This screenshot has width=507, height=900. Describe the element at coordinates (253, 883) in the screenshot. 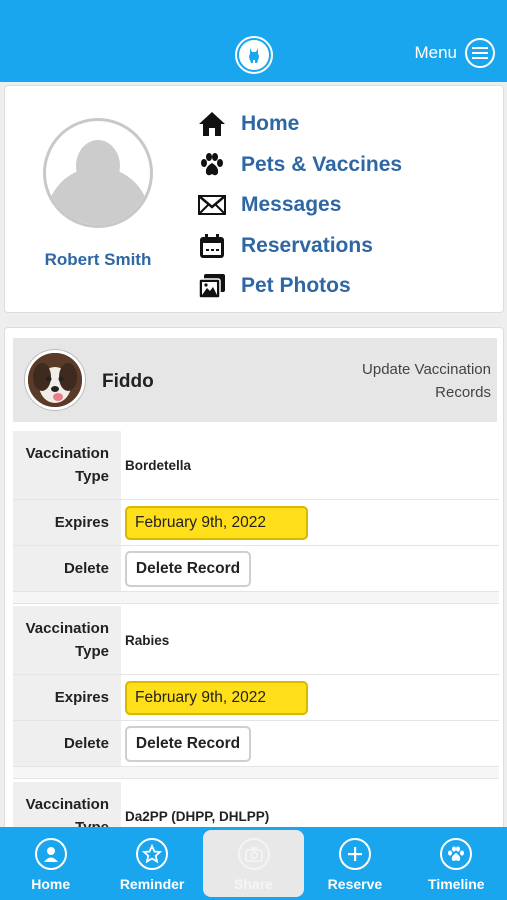

I see `tab-label-share: Share` at that location.